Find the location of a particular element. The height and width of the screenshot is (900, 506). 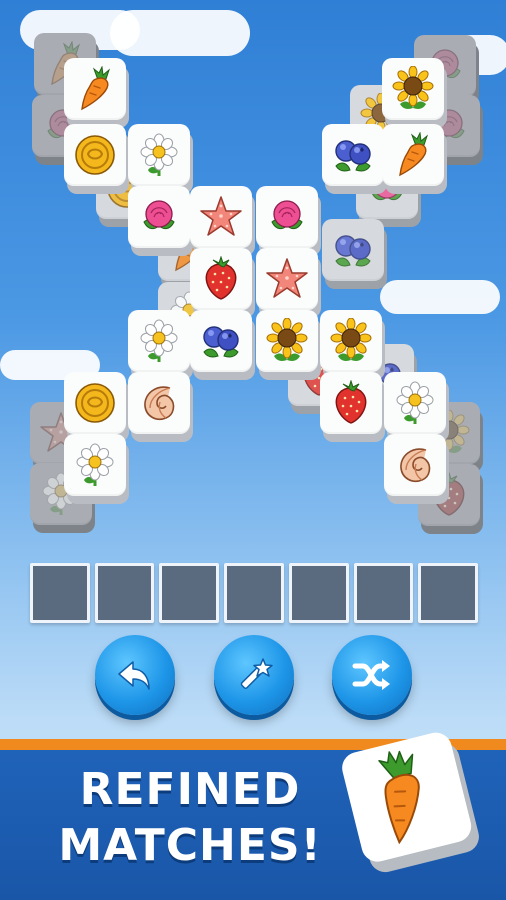

banner-headline: REFINED MATCHES! is located at coordinates (190, 818).